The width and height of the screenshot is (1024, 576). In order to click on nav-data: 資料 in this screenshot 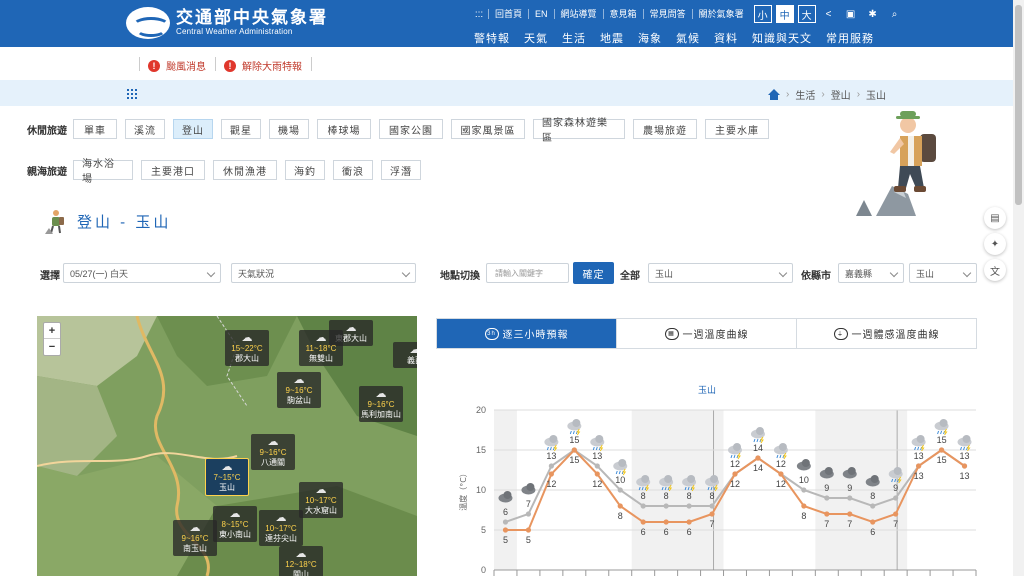, I will do `click(726, 38)`.